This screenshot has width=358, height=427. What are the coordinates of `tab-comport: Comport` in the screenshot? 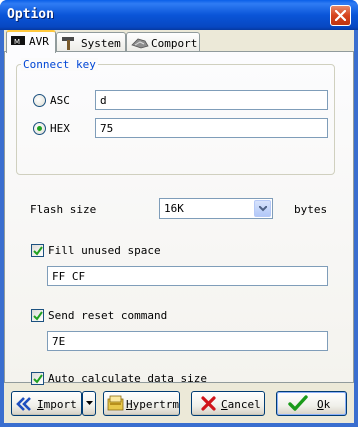 It's located at (163, 42).